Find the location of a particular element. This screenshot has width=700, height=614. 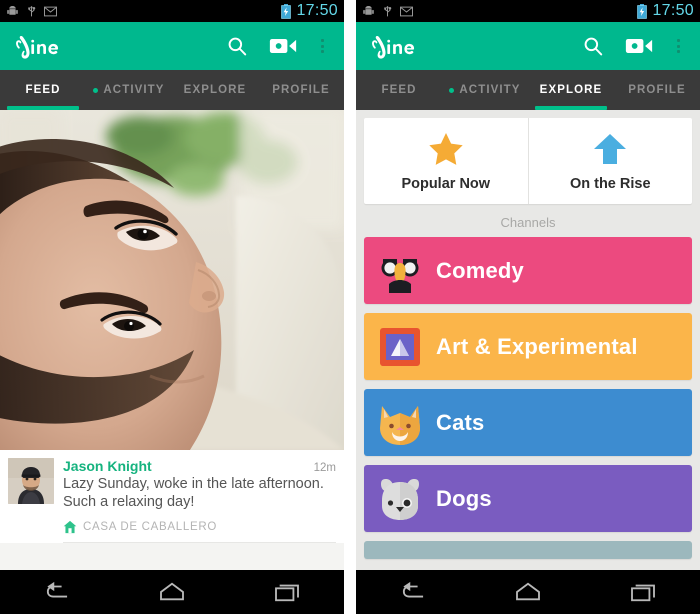

popular-now-label: Popular Now is located at coordinates (446, 184).